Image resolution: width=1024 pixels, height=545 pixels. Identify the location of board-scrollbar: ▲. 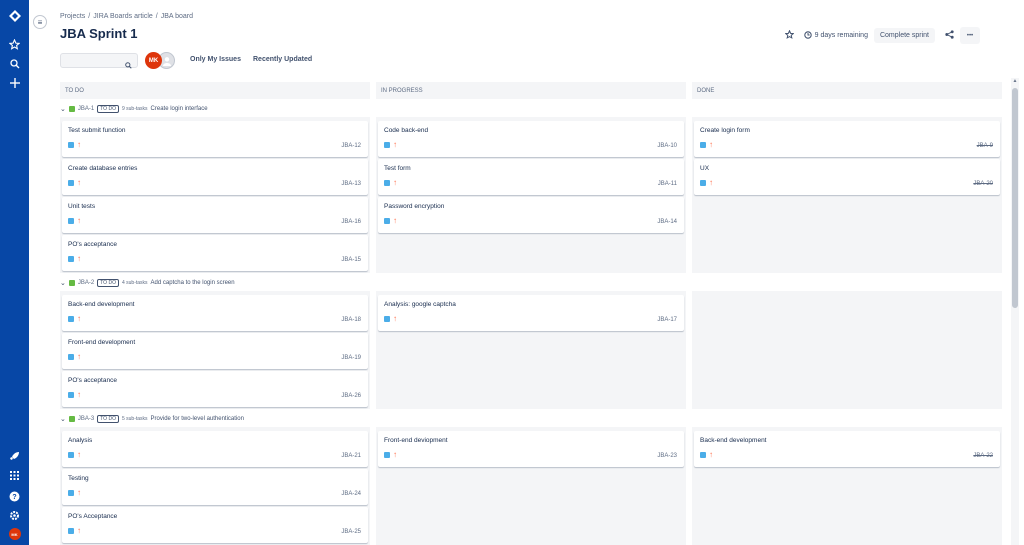
(1015, 311).